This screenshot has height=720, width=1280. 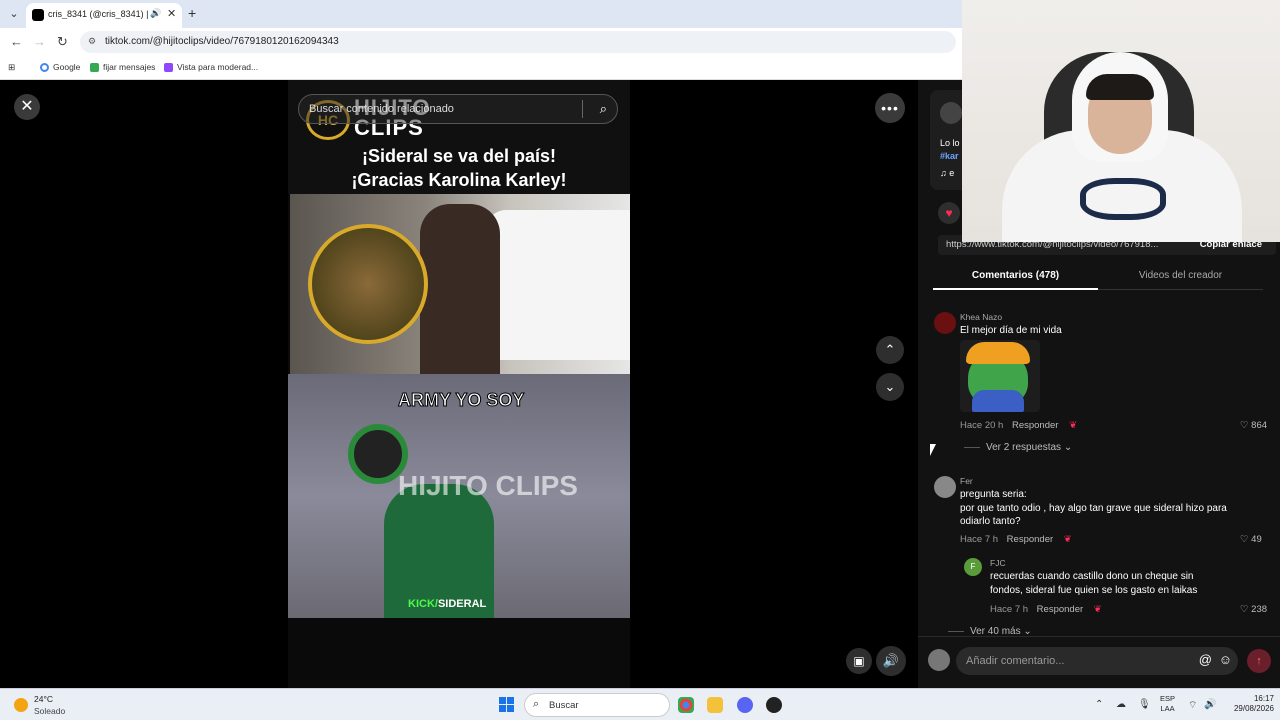 I want to click on apps-grid-icon: ⊞, so click(x=11, y=67).